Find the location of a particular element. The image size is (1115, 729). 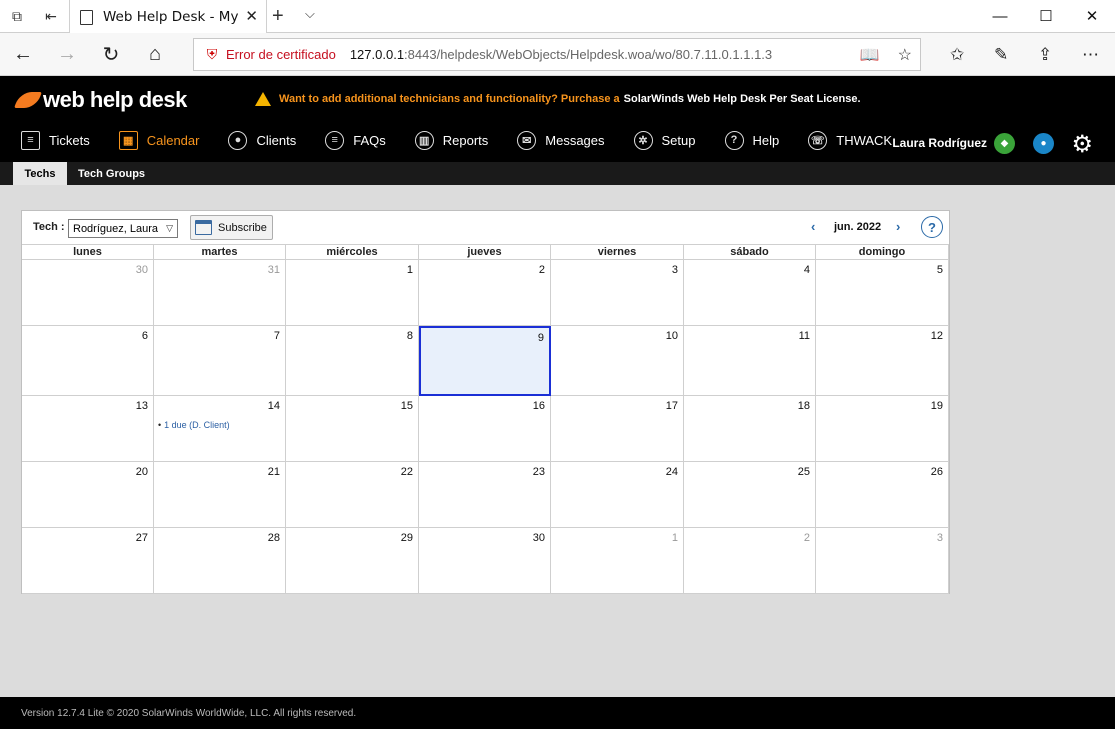

help-icon: ? is located at coordinates (932, 227).